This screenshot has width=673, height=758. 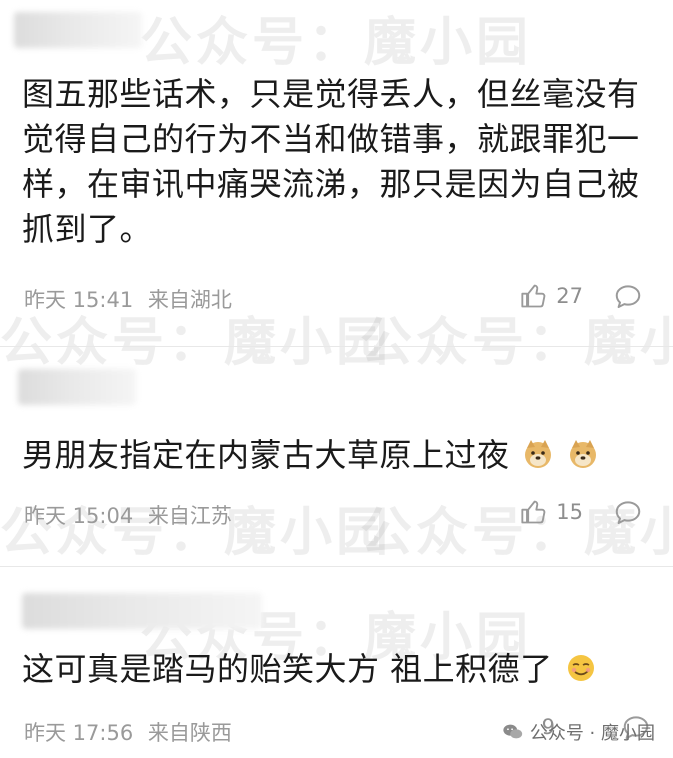 What do you see at coordinates (79, 516) in the screenshot?
I see `comment-time: 昨天 15:04` at bounding box center [79, 516].